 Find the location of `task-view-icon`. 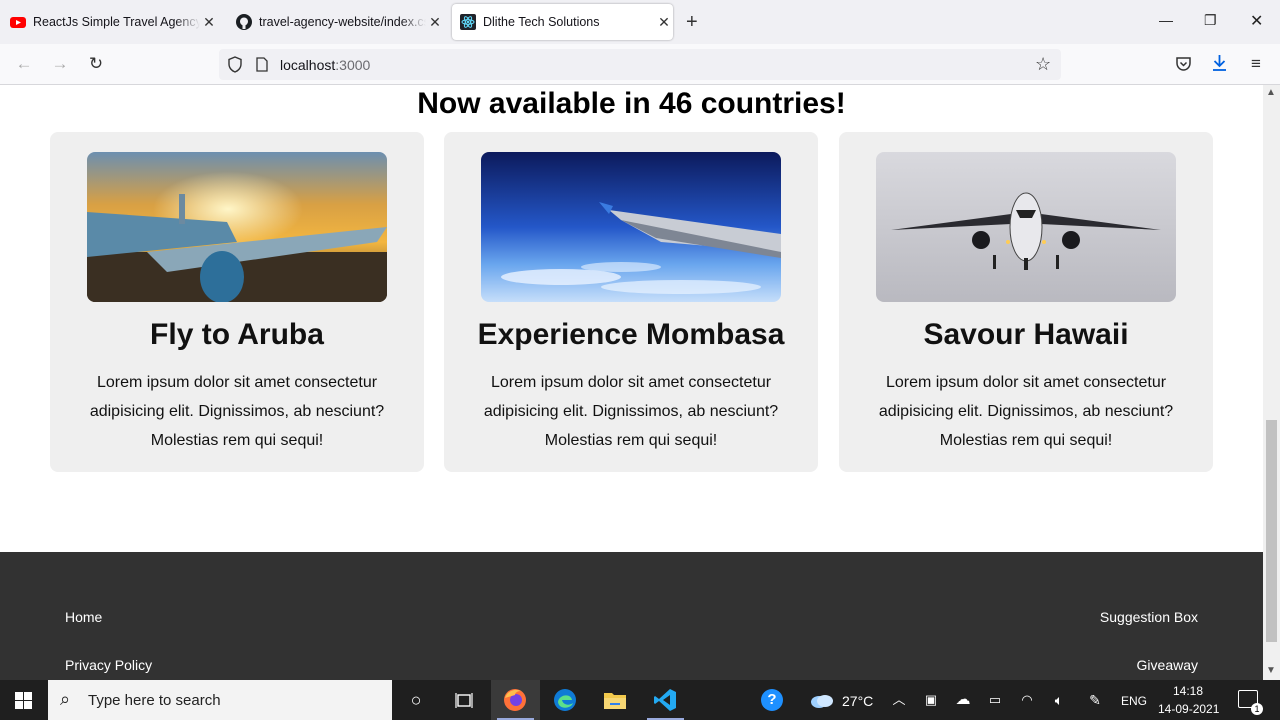

task-view-icon is located at coordinates (464, 700).